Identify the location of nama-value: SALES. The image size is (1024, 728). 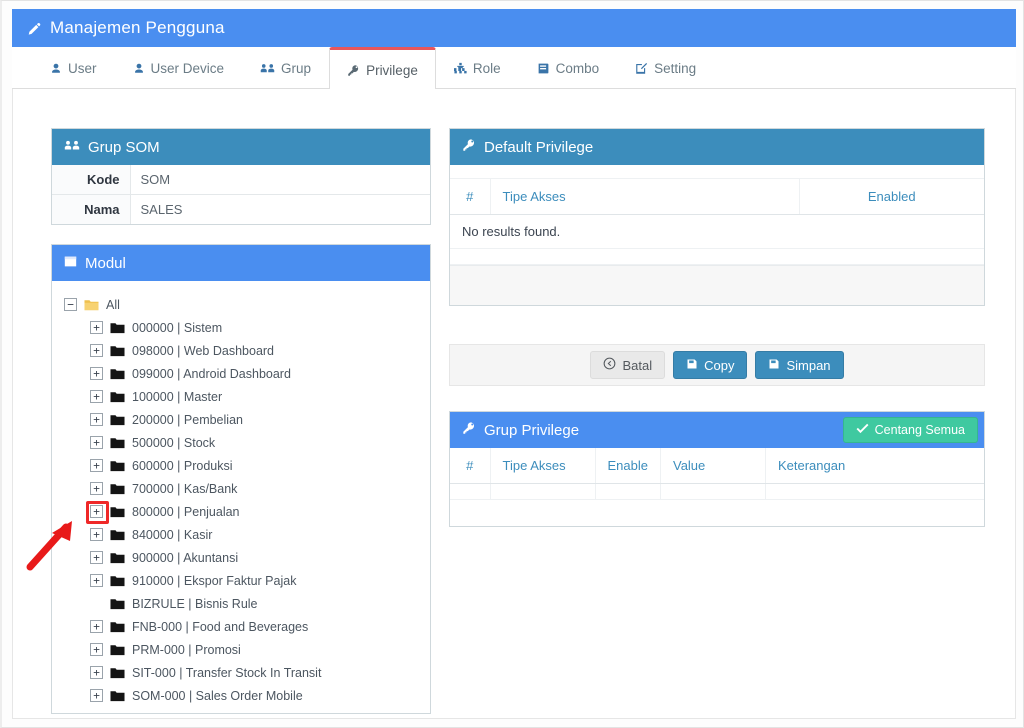
(280, 209).